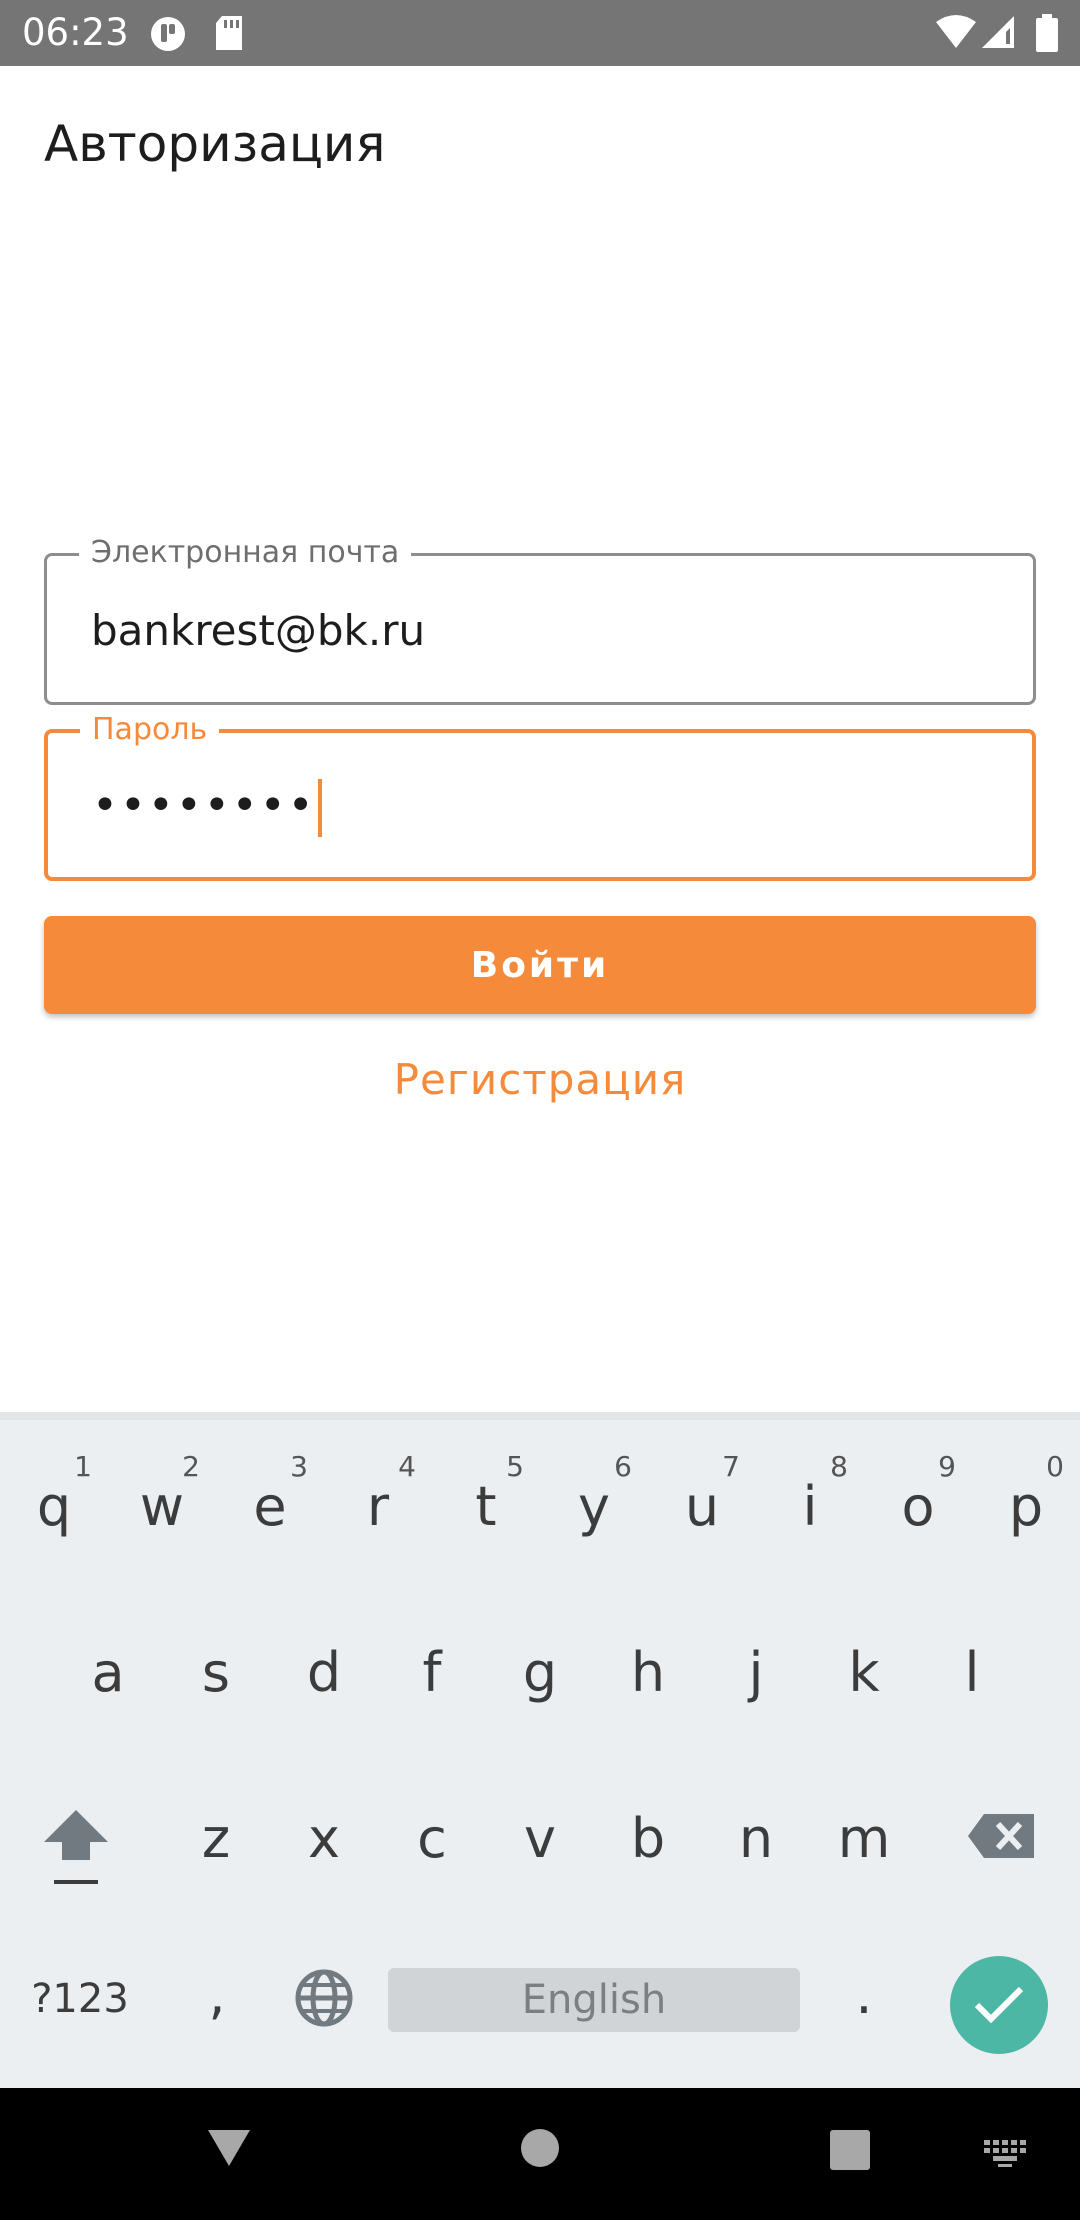  What do you see at coordinates (1026, 1506) in the screenshot?
I see `key-label: p` at bounding box center [1026, 1506].